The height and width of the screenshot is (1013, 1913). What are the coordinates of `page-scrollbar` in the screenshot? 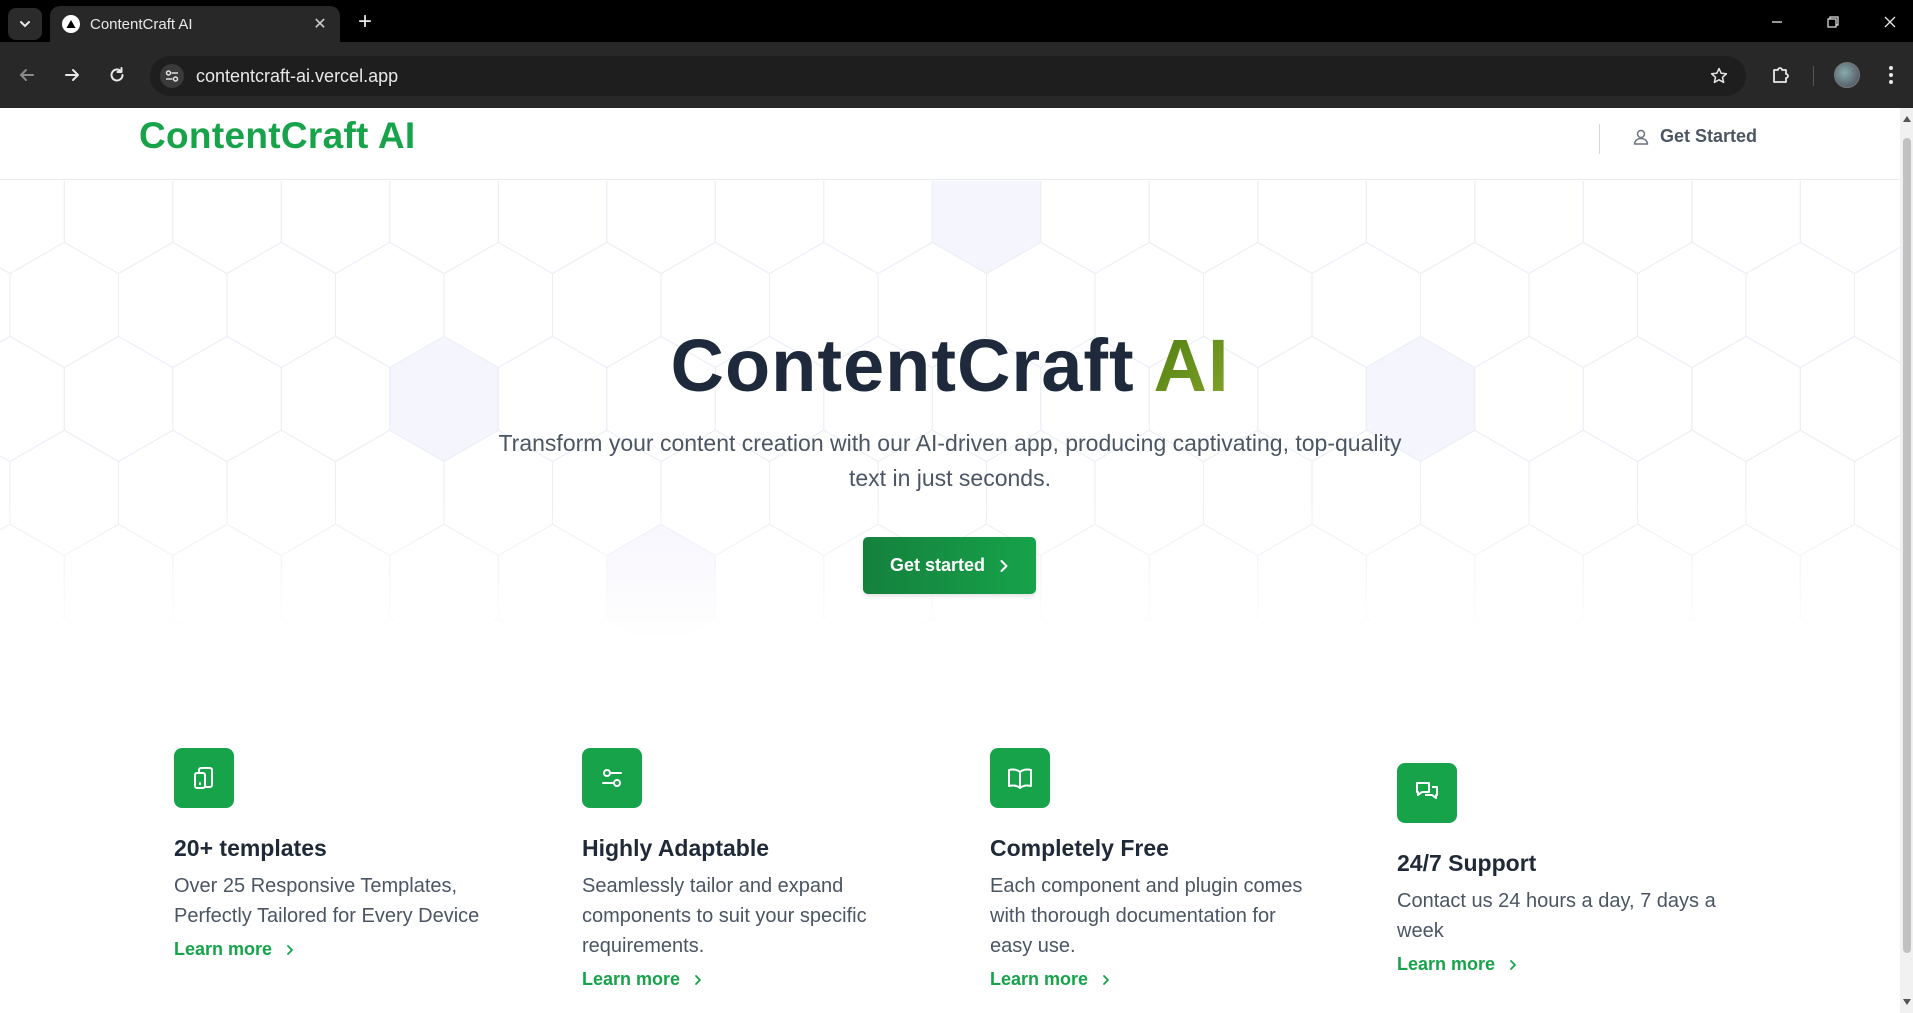 It's located at (1906, 560).